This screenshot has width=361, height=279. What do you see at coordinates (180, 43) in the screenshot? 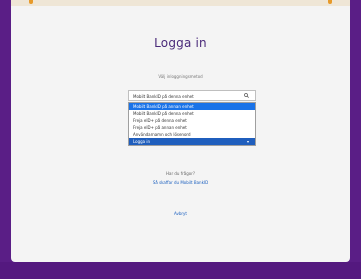
I see `page-title: Logga in` at bounding box center [180, 43].